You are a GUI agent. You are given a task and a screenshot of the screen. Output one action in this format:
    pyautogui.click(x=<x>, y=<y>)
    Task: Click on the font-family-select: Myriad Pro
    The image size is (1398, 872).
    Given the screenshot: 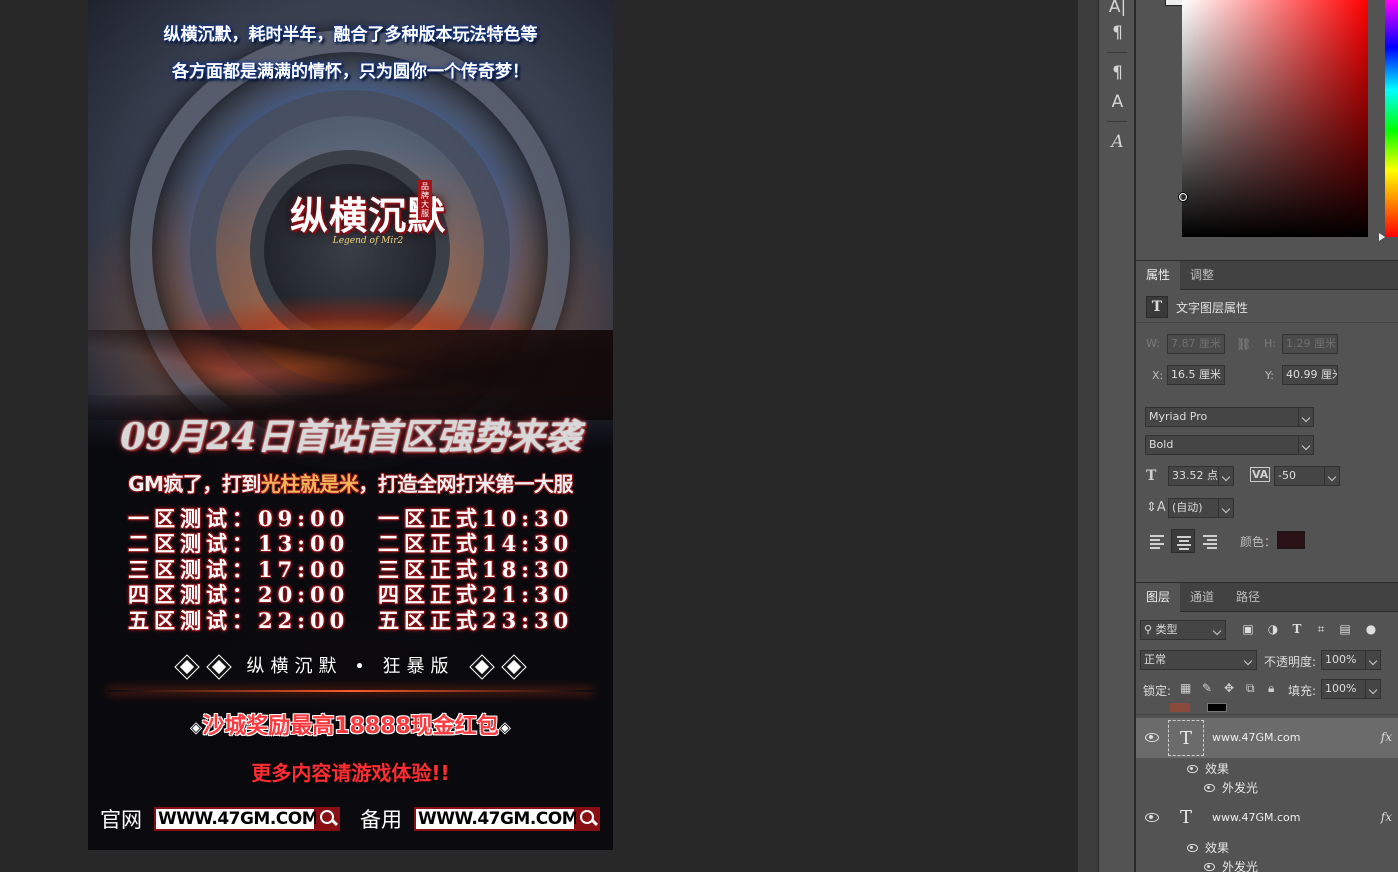 What is the action you would take?
    pyautogui.click(x=1229, y=417)
    